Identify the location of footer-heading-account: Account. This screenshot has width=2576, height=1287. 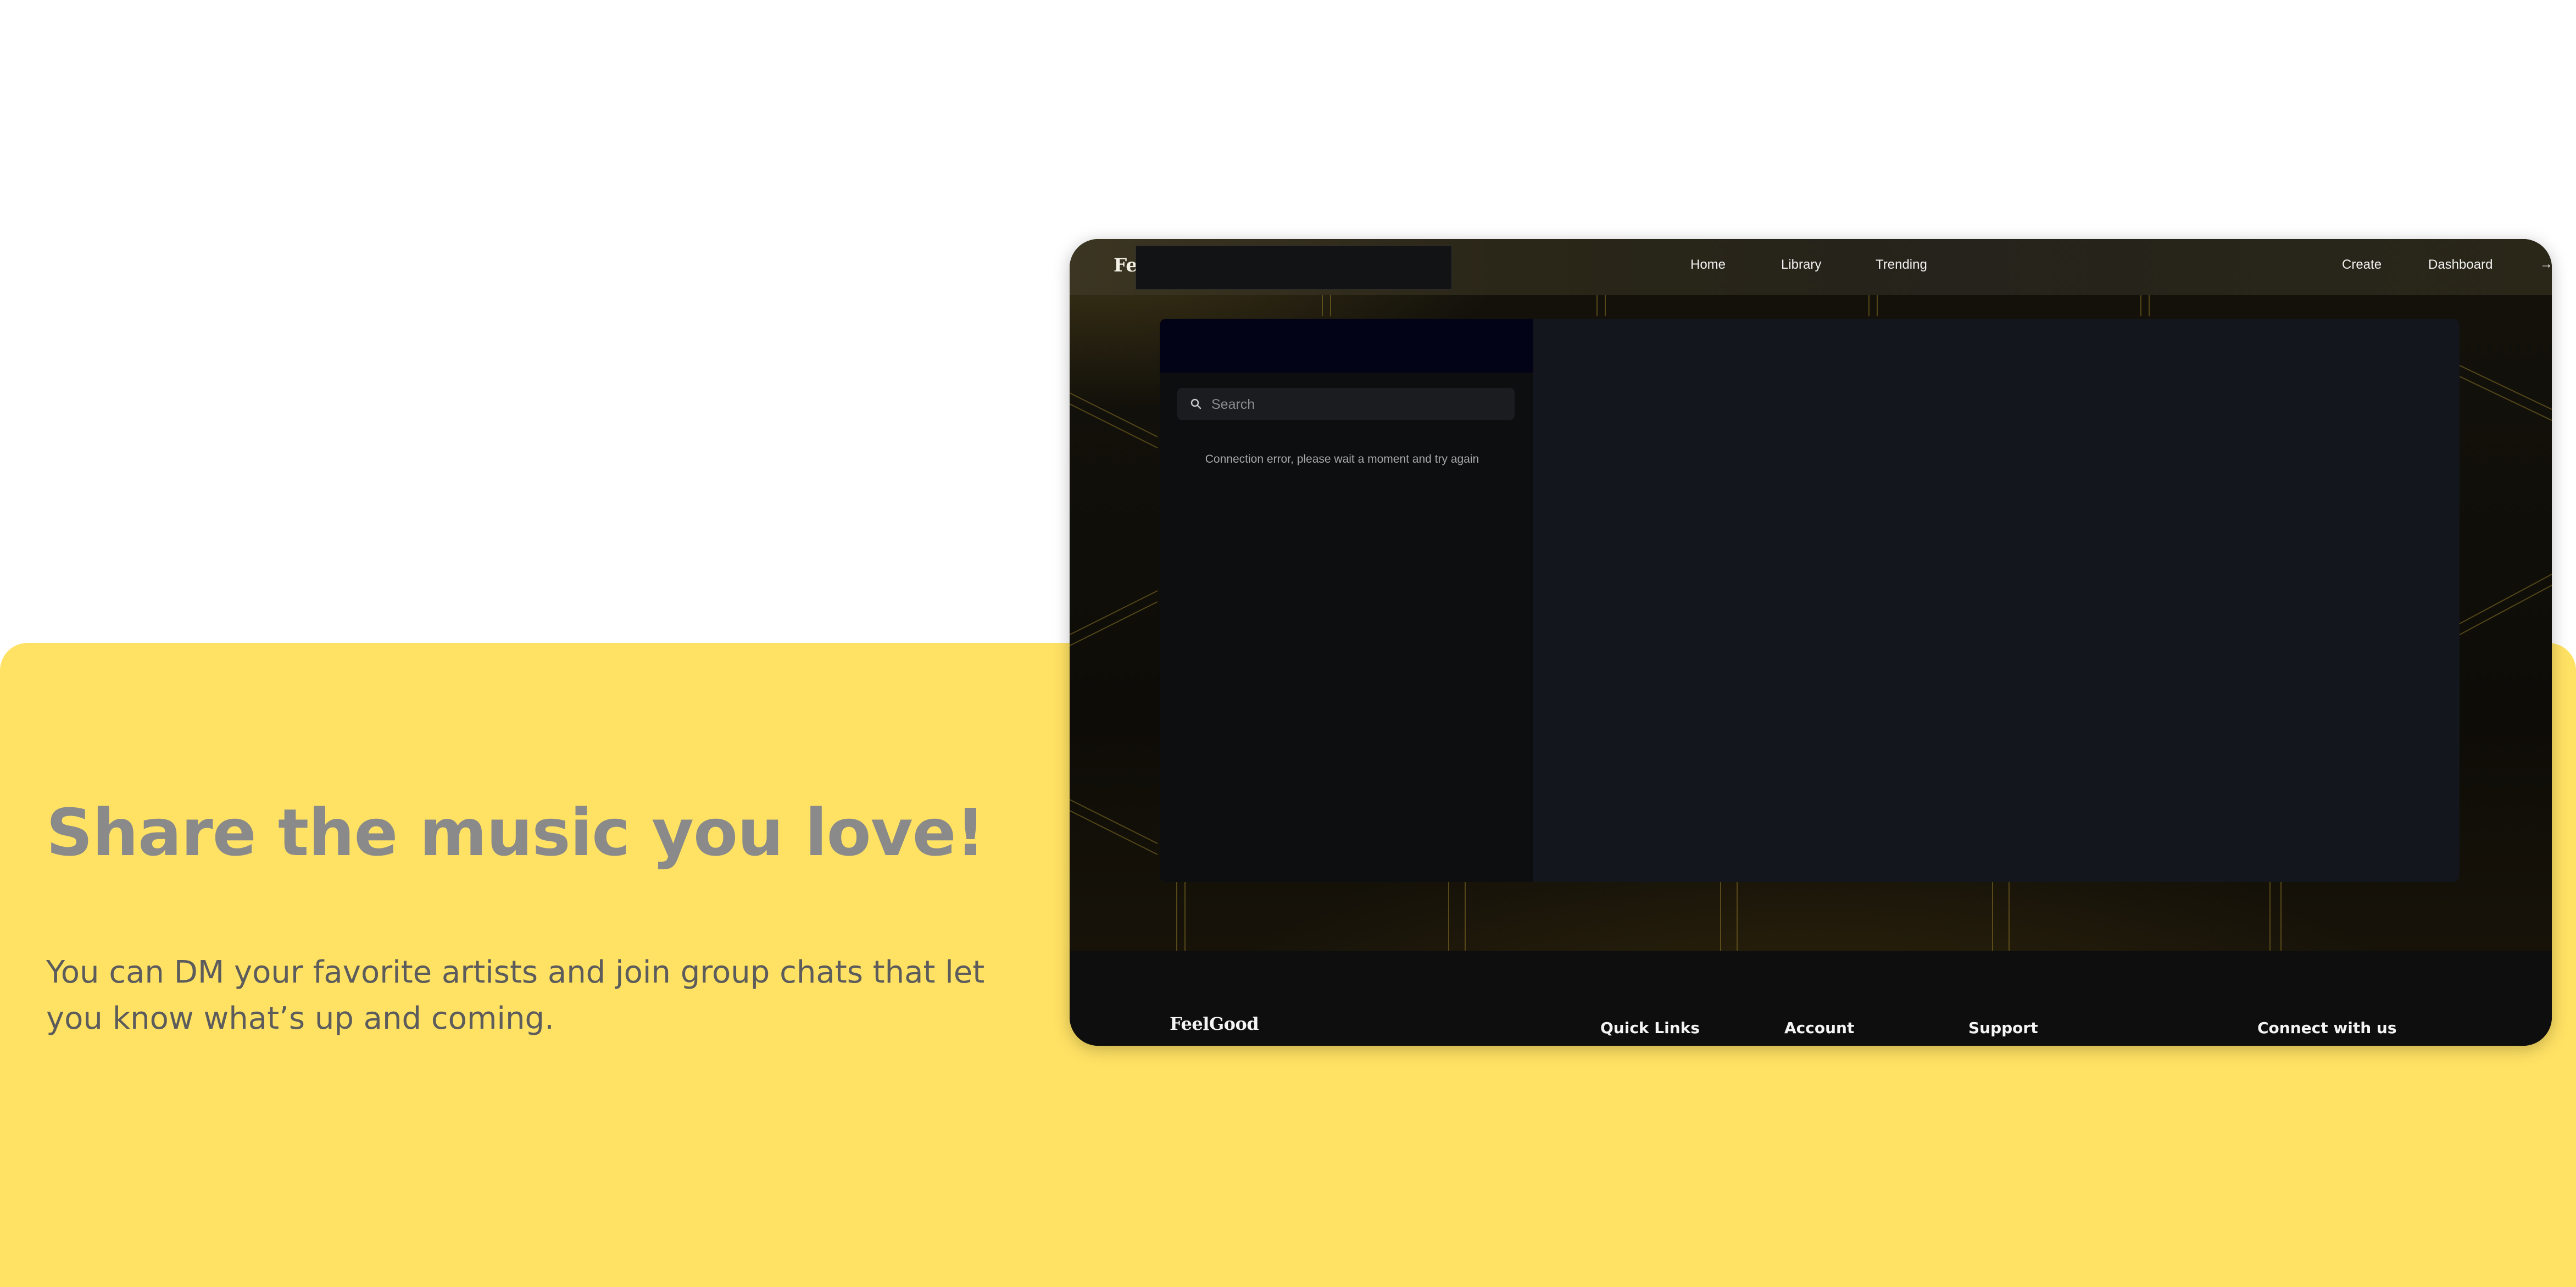
(1820, 1028).